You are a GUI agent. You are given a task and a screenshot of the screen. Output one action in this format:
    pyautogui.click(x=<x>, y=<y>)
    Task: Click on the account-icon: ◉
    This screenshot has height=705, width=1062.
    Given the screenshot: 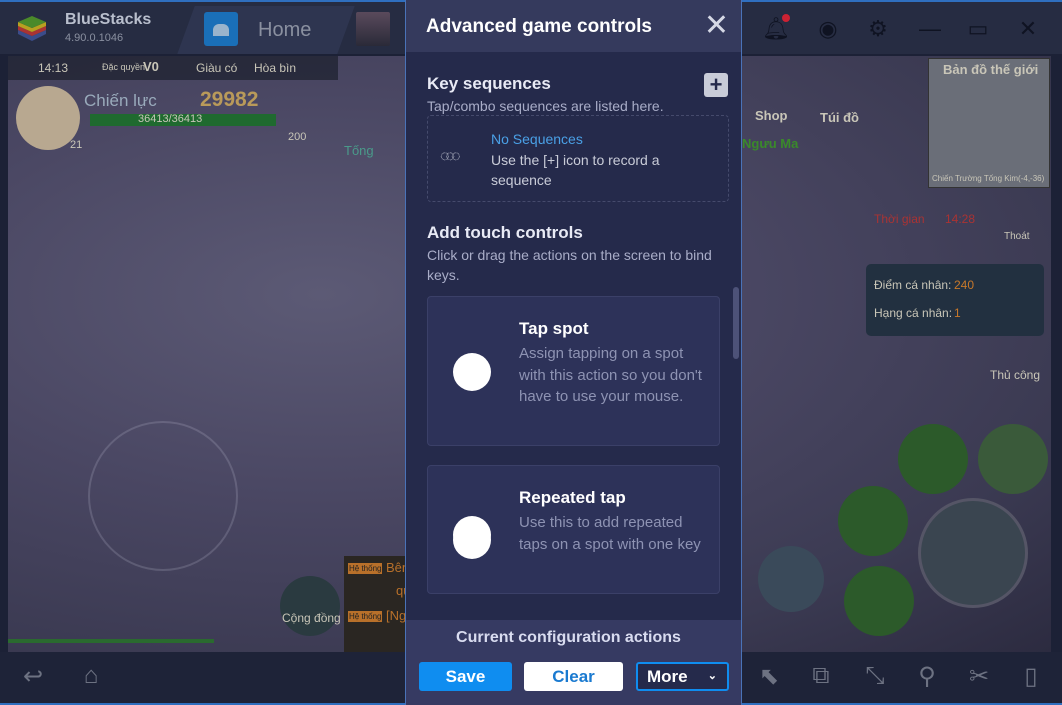 What is the action you would take?
    pyautogui.click(x=828, y=29)
    